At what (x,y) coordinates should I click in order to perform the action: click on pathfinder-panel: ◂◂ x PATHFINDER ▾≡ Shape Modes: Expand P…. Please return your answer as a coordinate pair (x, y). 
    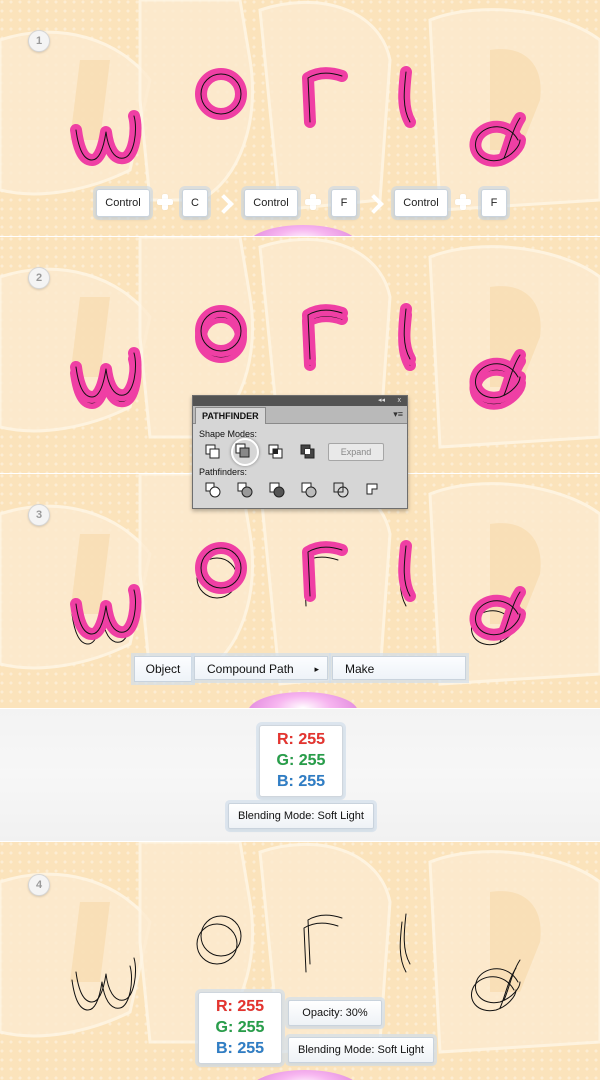
    Looking at the image, I should click on (300, 452).